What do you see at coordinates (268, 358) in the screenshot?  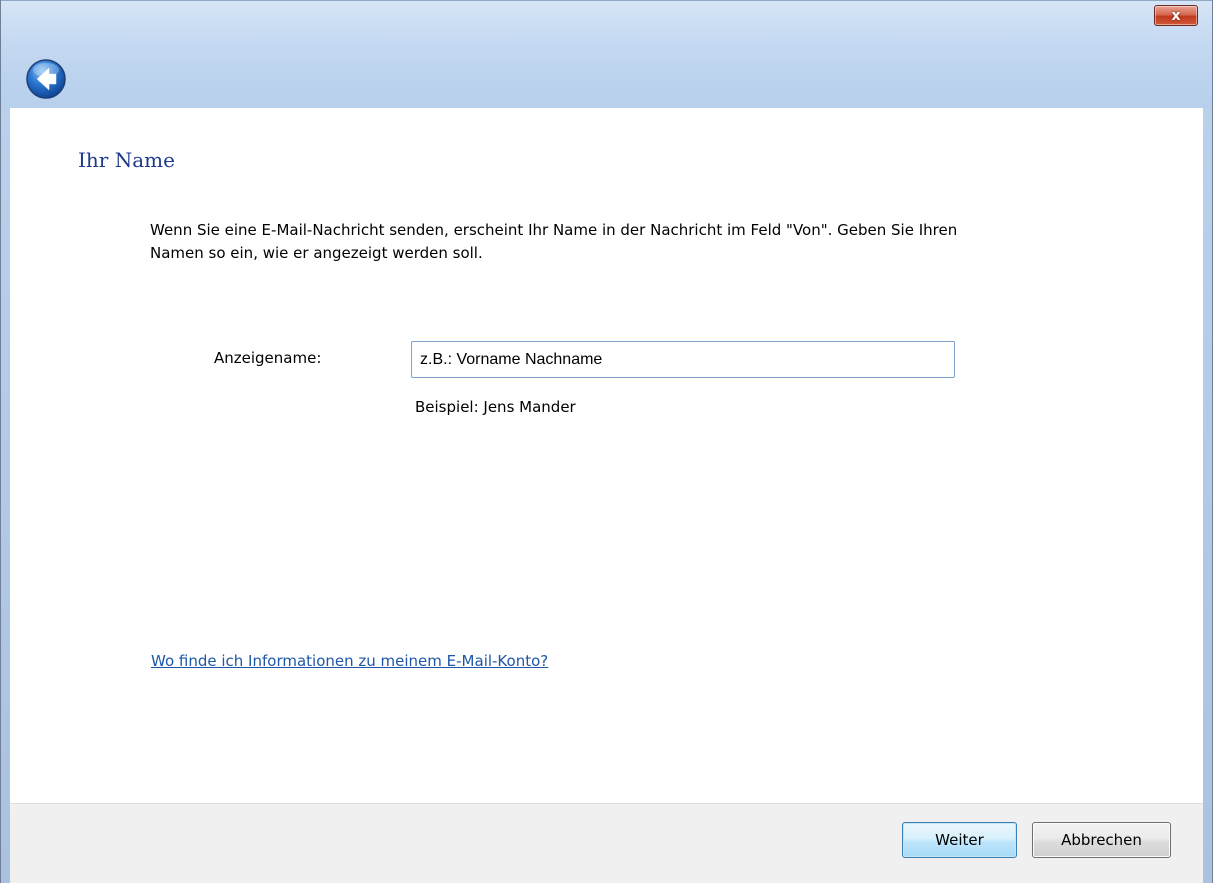 I see `display-name-label: Anzeigename:` at bounding box center [268, 358].